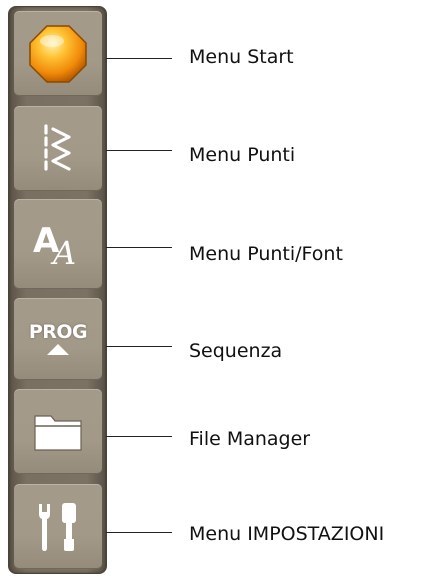 This screenshot has height=577, width=433. Describe the element at coordinates (63, 252) in the screenshot. I see `svg-text: A` at that location.